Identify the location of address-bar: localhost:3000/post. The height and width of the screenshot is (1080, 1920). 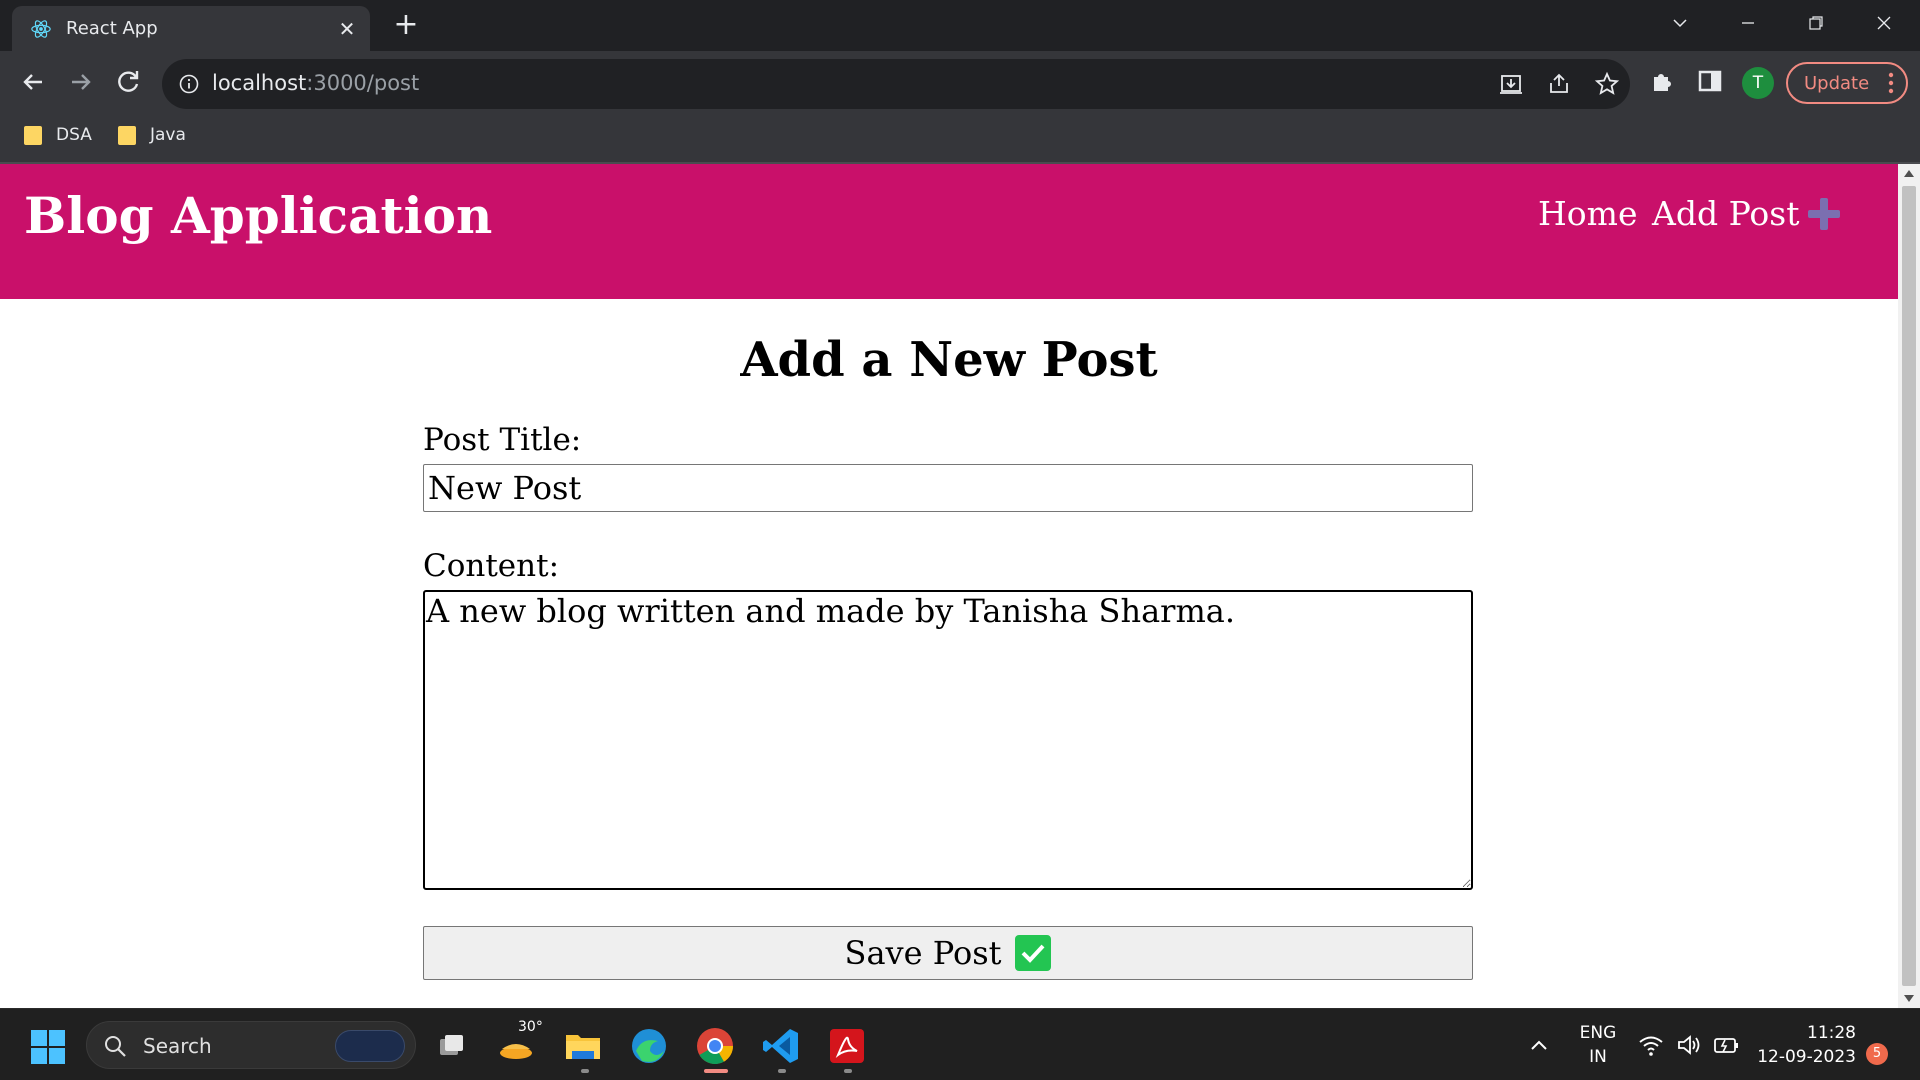
(896, 84).